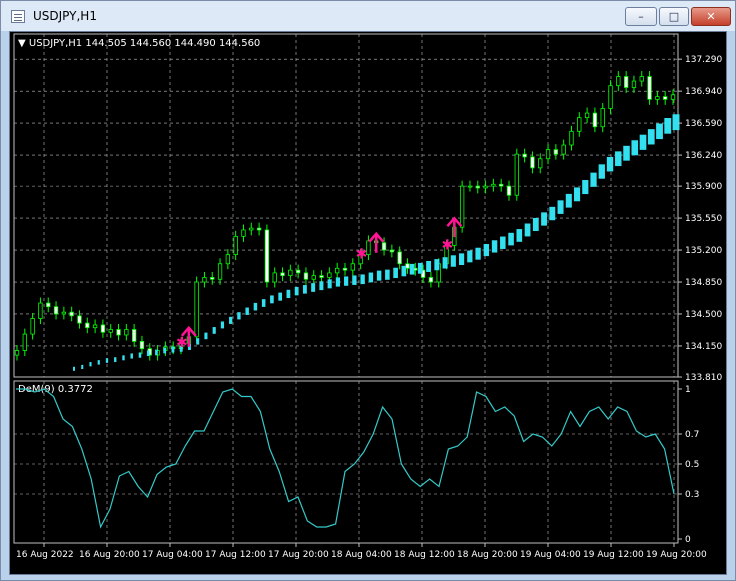 Image resolution: width=736 pixels, height=581 pixels. What do you see at coordinates (674, 16) in the screenshot?
I see `maximize-button: □` at bounding box center [674, 16].